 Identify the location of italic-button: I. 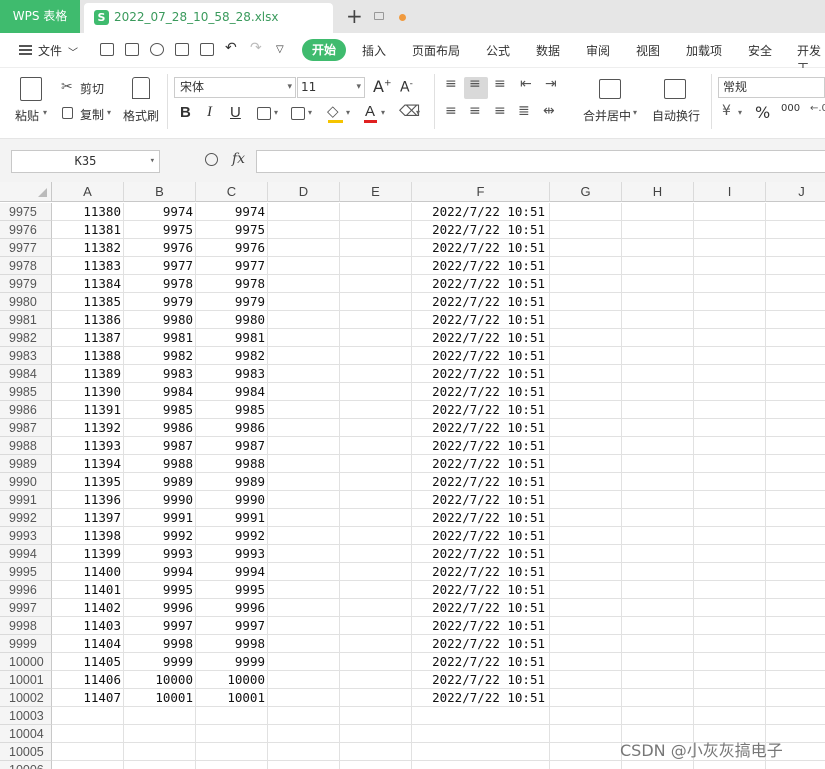
(209, 112).